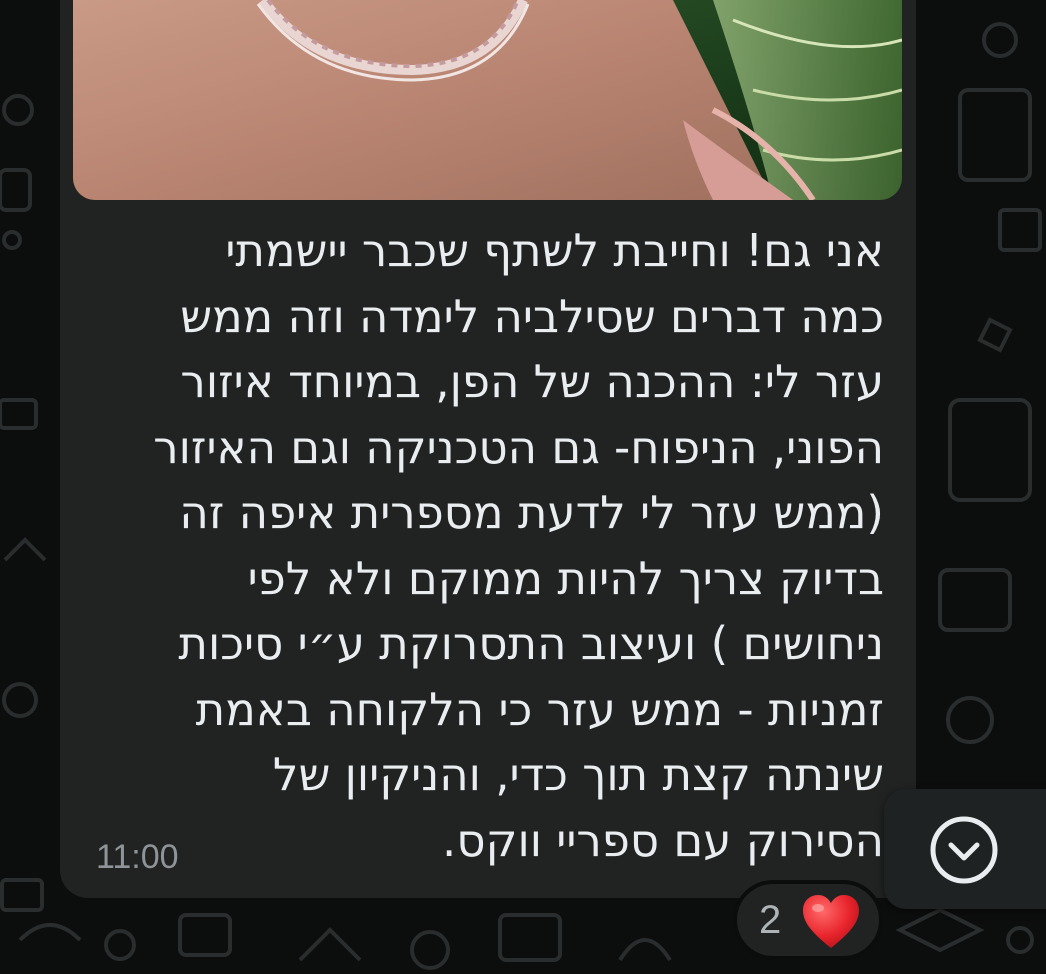 The width and height of the screenshot is (1046, 974). Describe the element at coordinates (137, 857) in the screenshot. I see `message-timestamp: 11:00` at that location.